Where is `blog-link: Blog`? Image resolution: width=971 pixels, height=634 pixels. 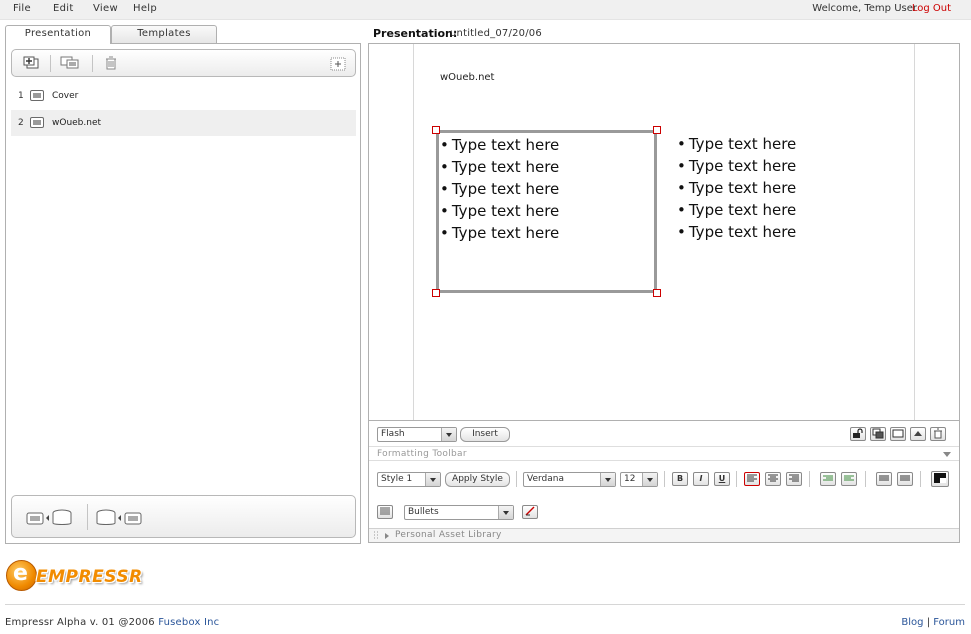
blog-link: Blog is located at coordinates (912, 622).